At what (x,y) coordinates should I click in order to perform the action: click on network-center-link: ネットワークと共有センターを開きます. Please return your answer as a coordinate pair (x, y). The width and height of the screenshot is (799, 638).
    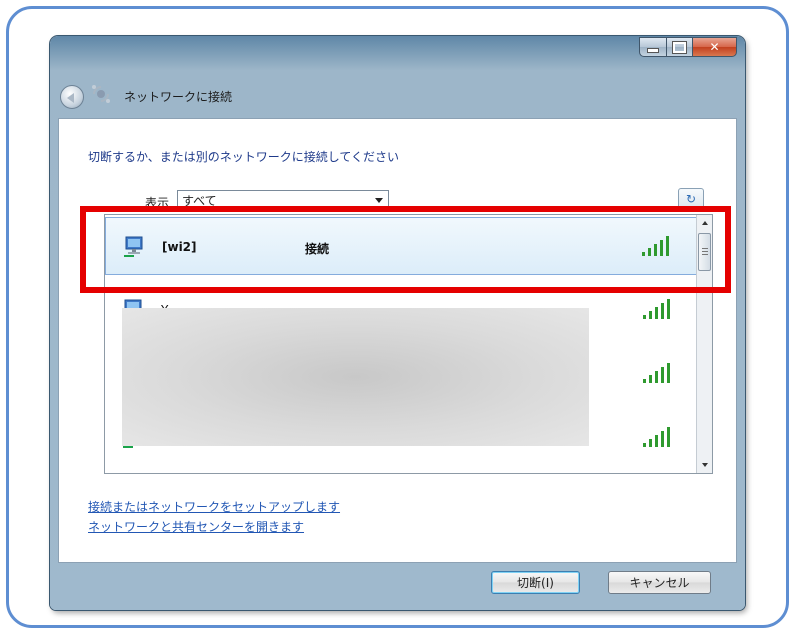
    Looking at the image, I should click on (196, 526).